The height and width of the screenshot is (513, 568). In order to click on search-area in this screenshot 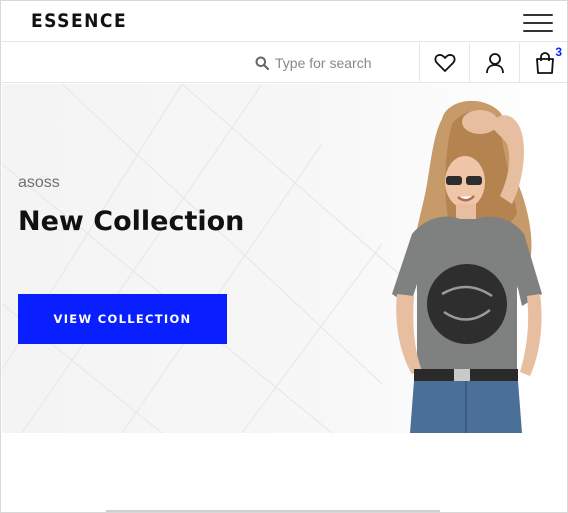, I will do `click(330, 63)`.